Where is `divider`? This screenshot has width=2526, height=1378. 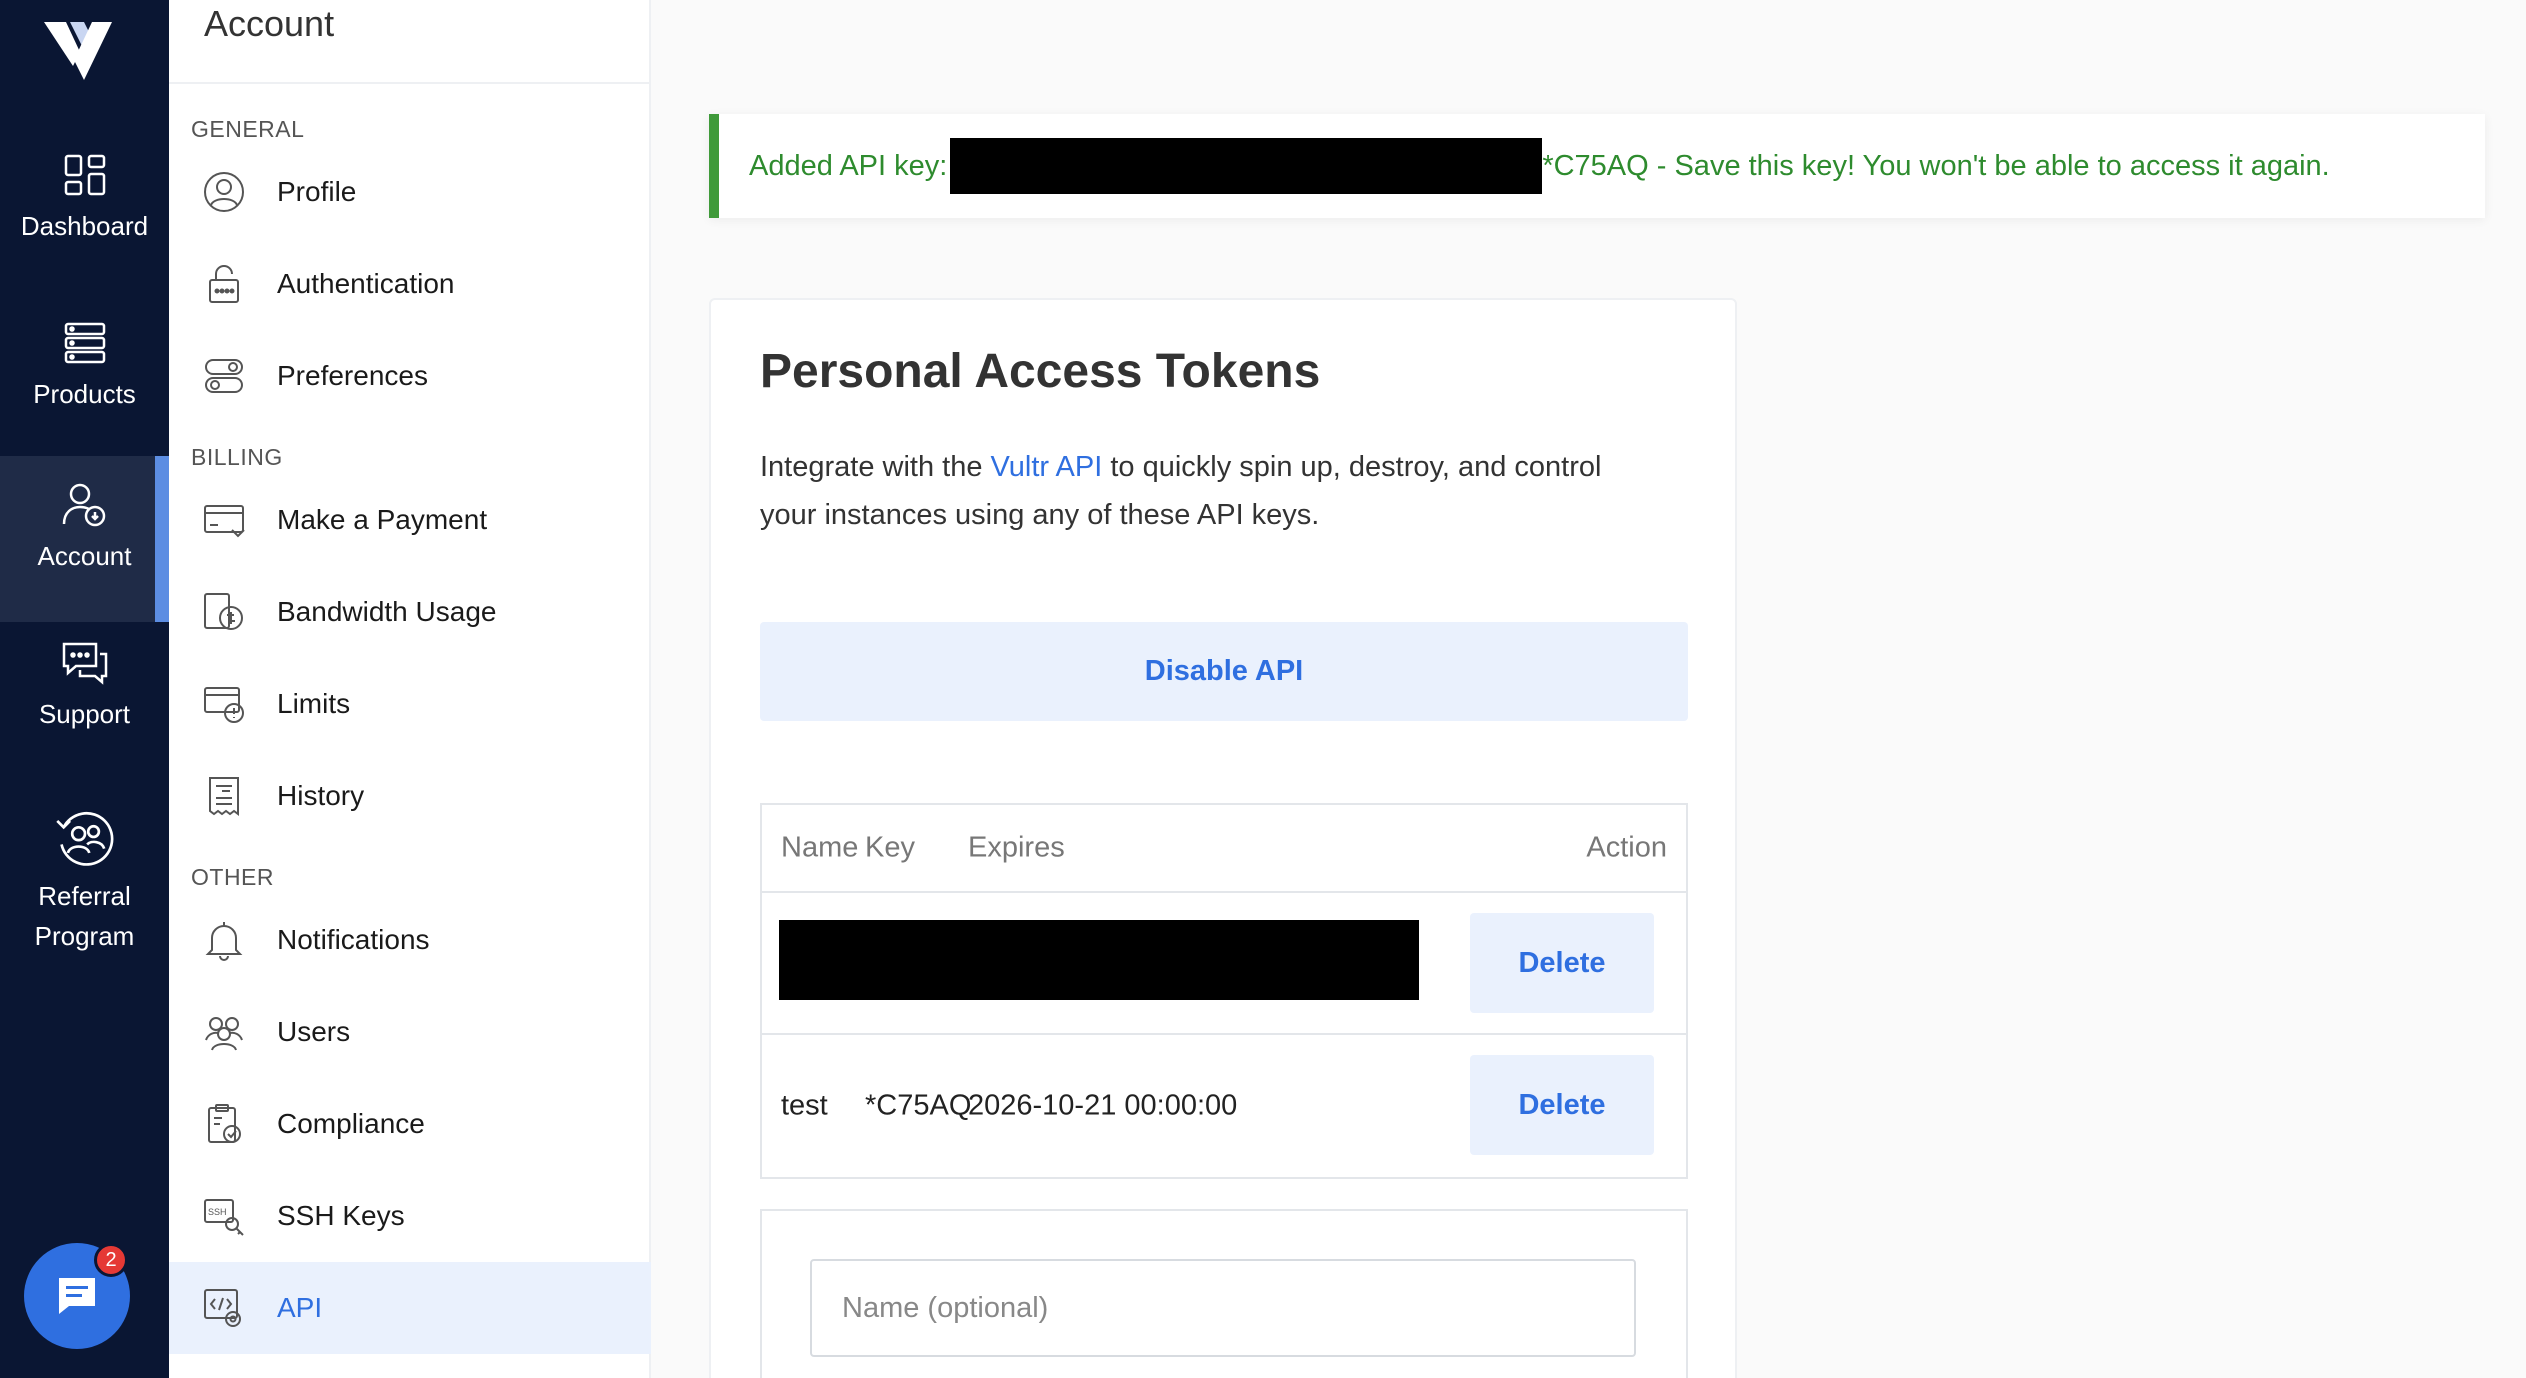 divider is located at coordinates (410, 83).